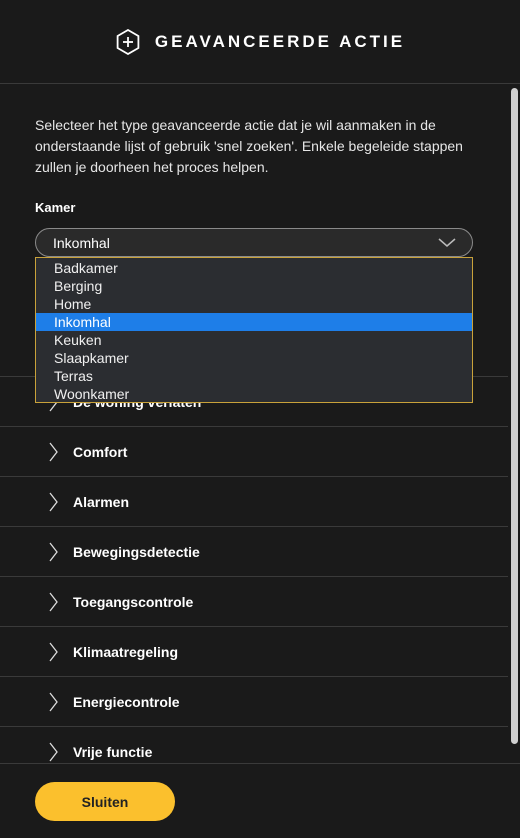 The width and height of the screenshot is (520, 838). What do you see at coordinates (105, 801) in the screenshot?
I see `close-button: Sluiten` at bounding box center [105, 801].